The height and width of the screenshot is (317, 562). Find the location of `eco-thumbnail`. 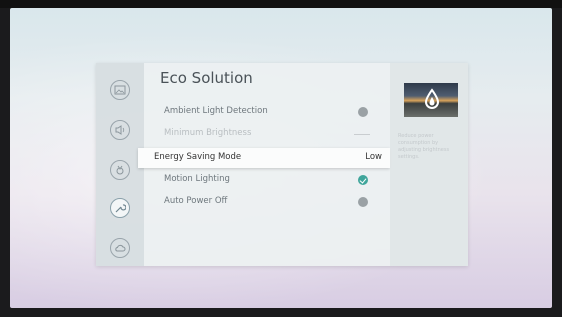

eco-thumbnail is located at coordinates (431, 100).